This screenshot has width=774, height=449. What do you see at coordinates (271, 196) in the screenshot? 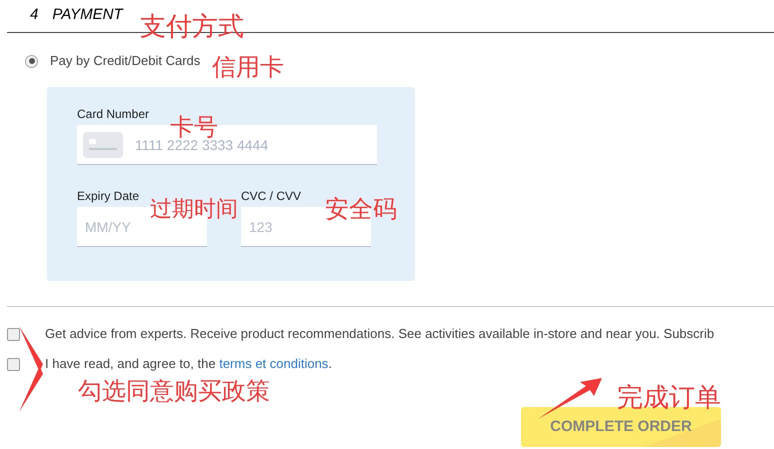
I see `field-label: CVC / CVV` at bounding box center [271, 196].